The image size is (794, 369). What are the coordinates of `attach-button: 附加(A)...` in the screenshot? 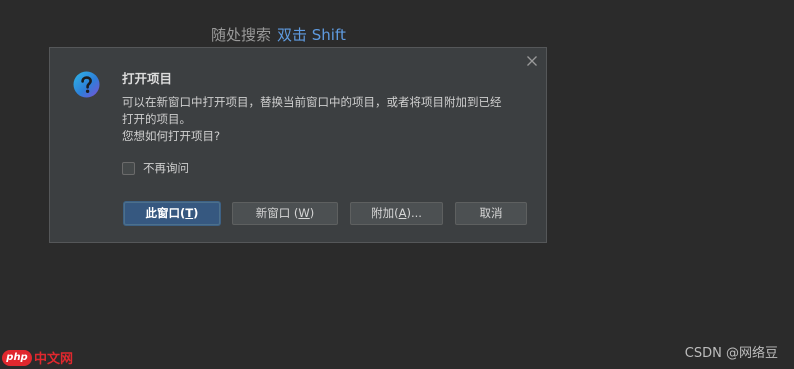 It's located at (396, 213).